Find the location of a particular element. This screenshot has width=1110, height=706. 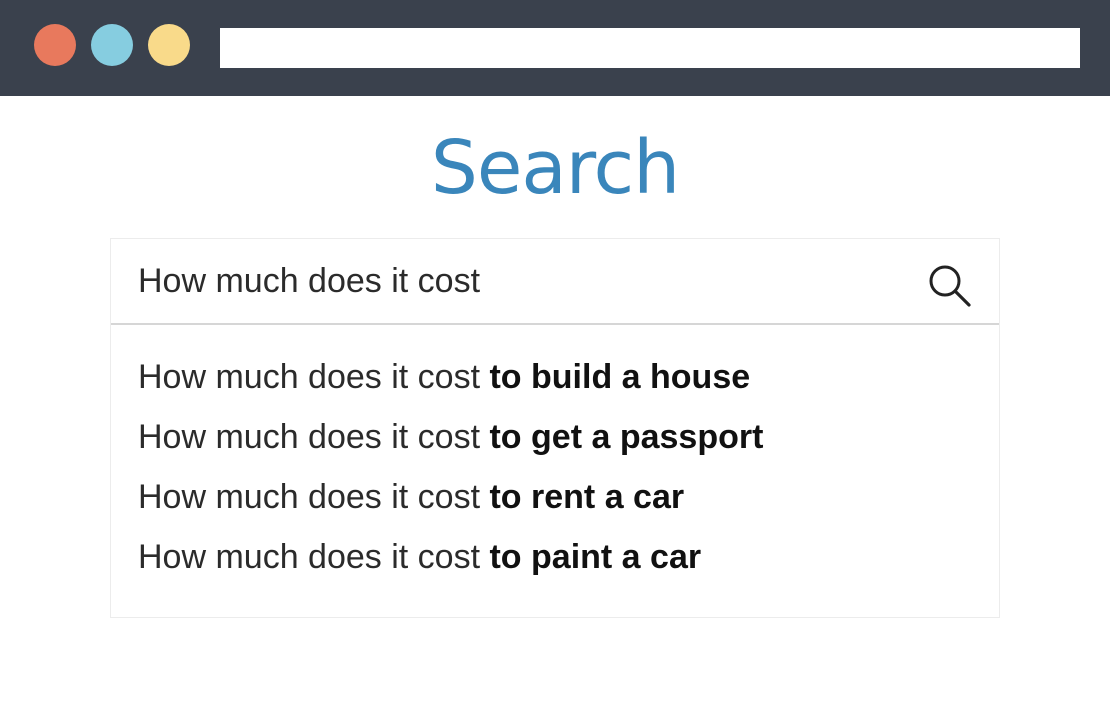

suggestion-item: How much does it cost to rent a car is located at coordinates (555, 489).